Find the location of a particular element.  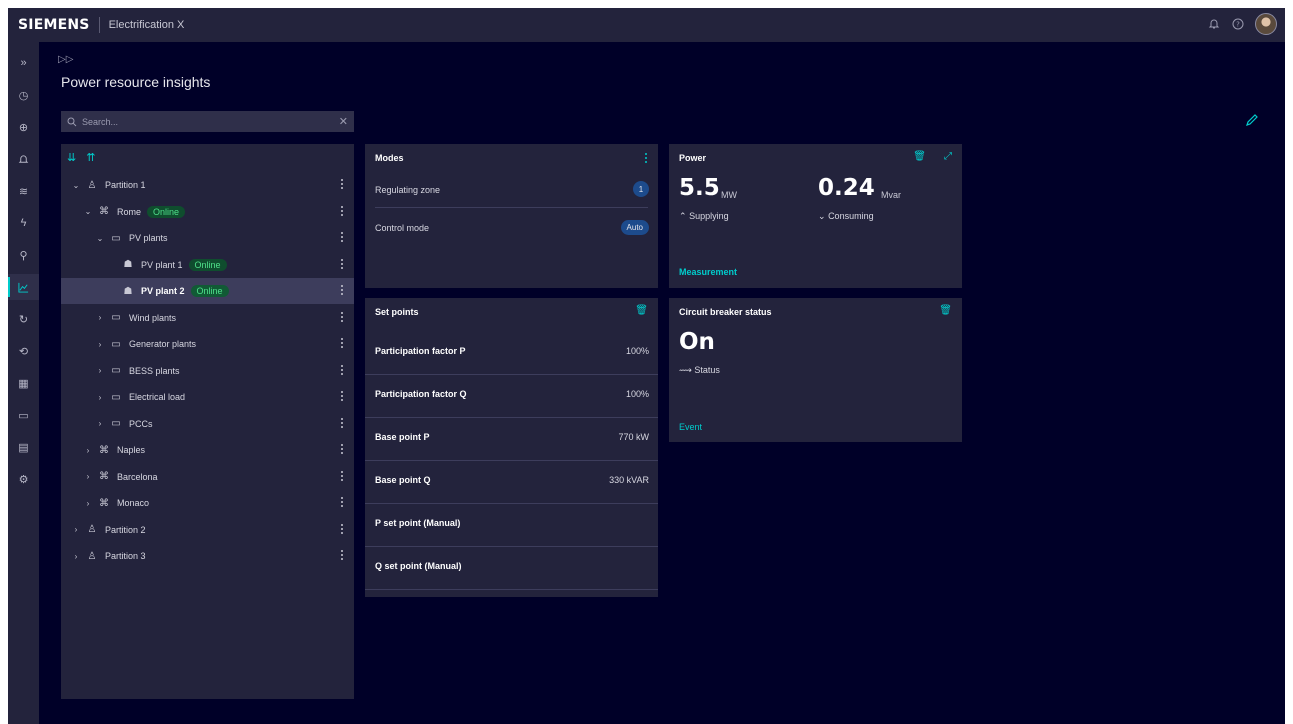

setpoint-label: Base point Q is located at coordinates (403, 480).